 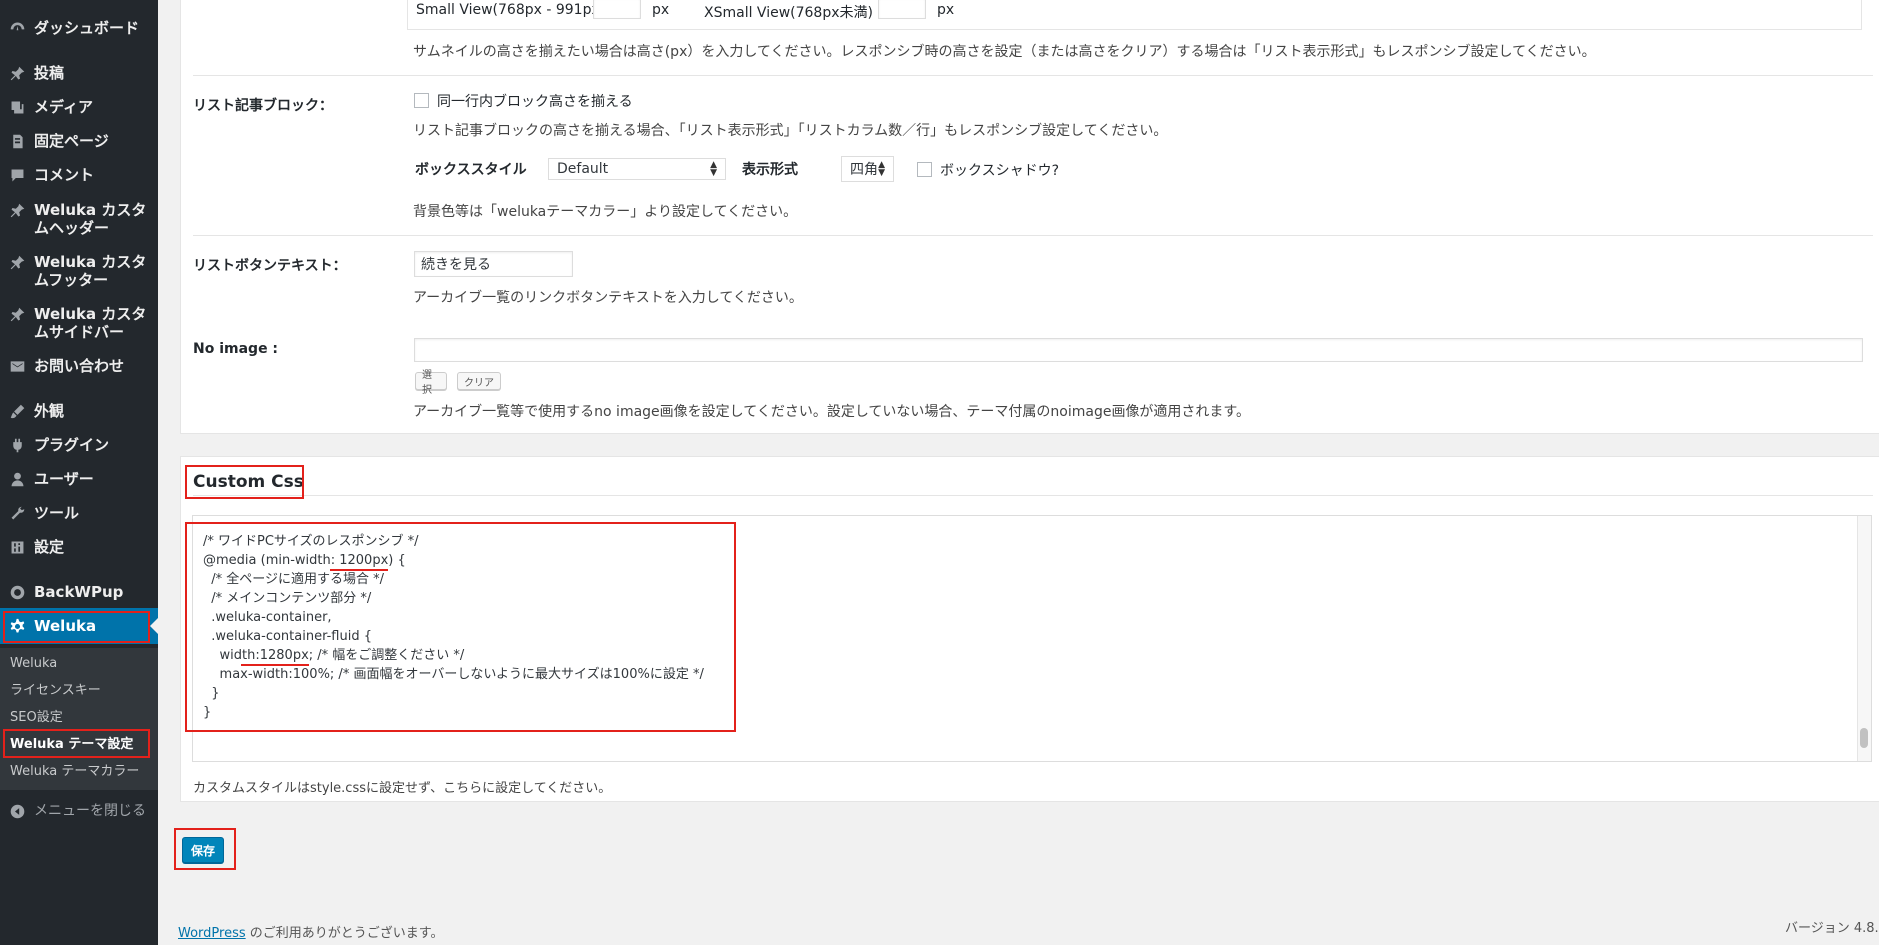 What do you see at coordinates (17, 141) in the screenshot?
I see `page-icon` at bounding box center [17, 141].